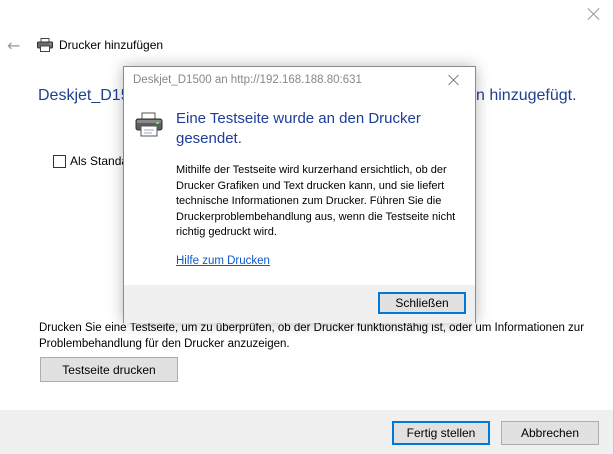  I want to click on finish-button: Fertig stellen, so click(441, 433).